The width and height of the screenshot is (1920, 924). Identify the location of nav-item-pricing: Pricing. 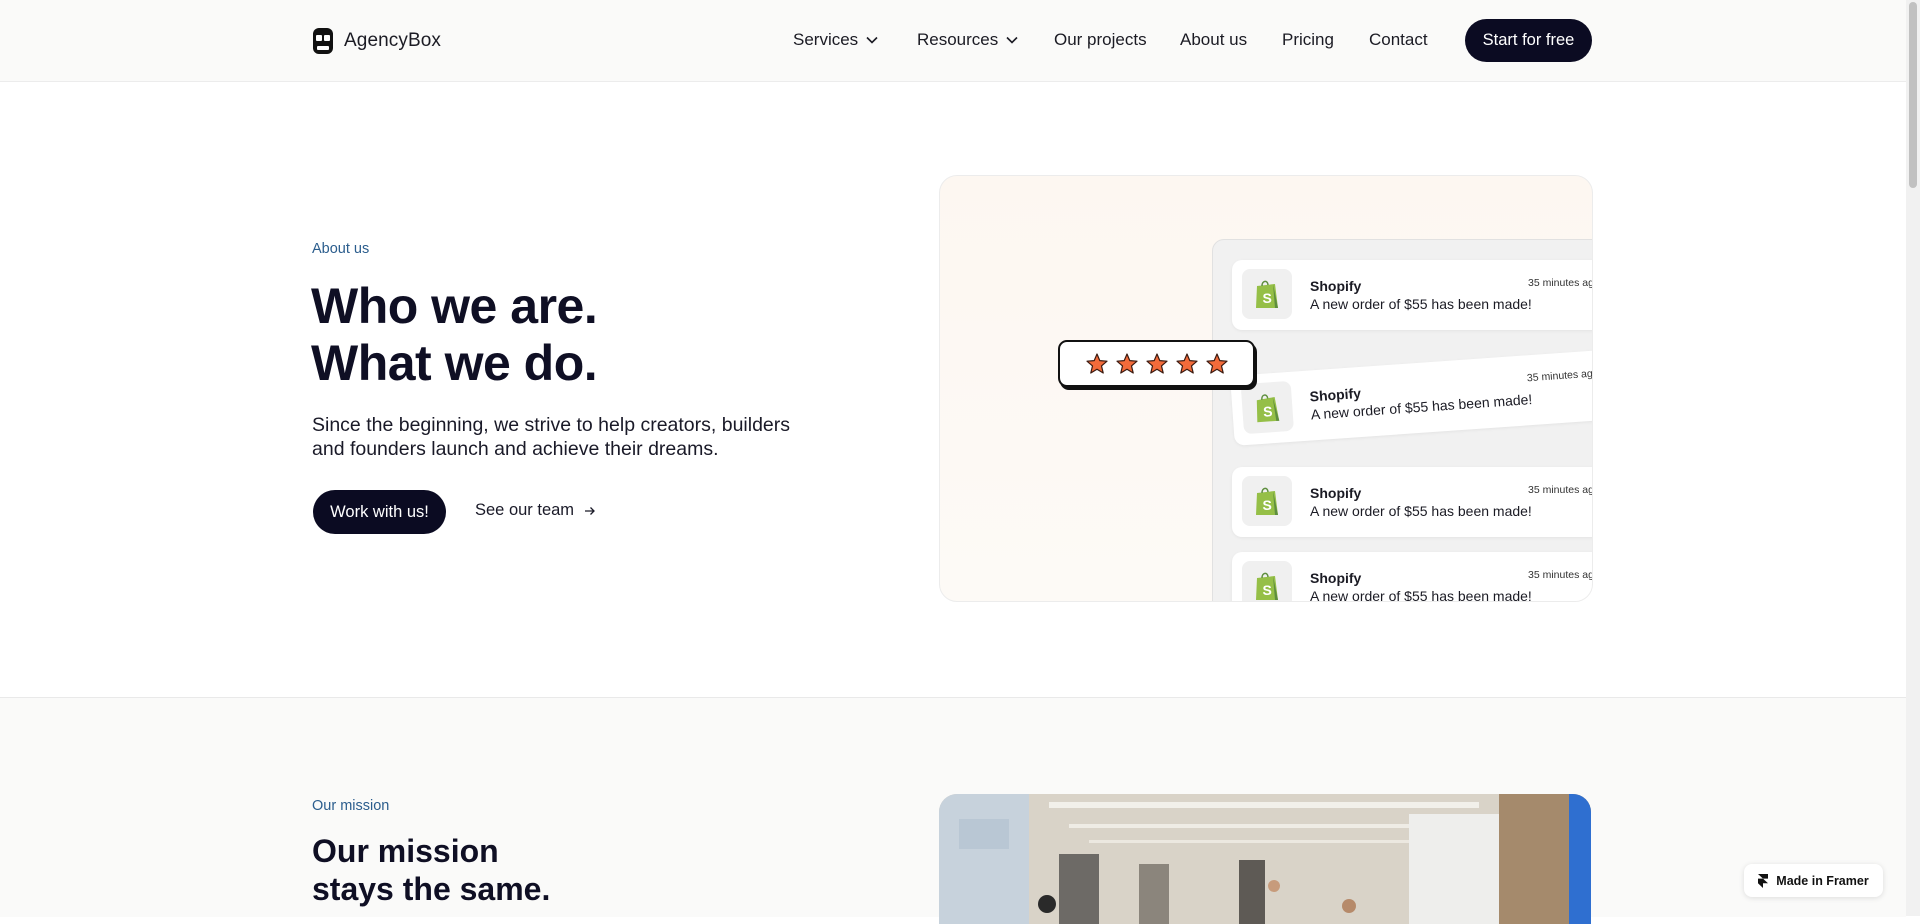
(1308, 40).